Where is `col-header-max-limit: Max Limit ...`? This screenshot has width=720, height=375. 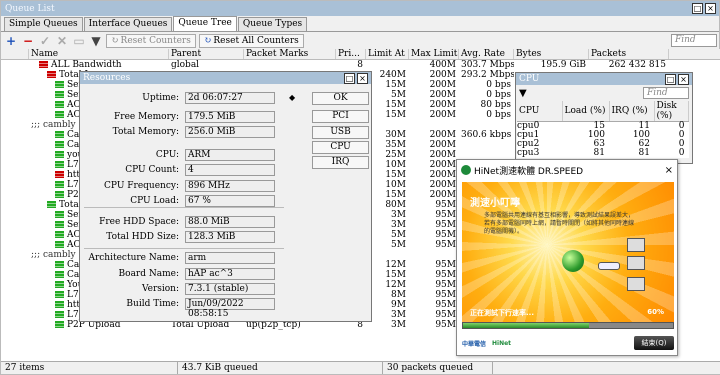
col-header-max-limit: Max Limit ... is located at coordinates (434, 54).